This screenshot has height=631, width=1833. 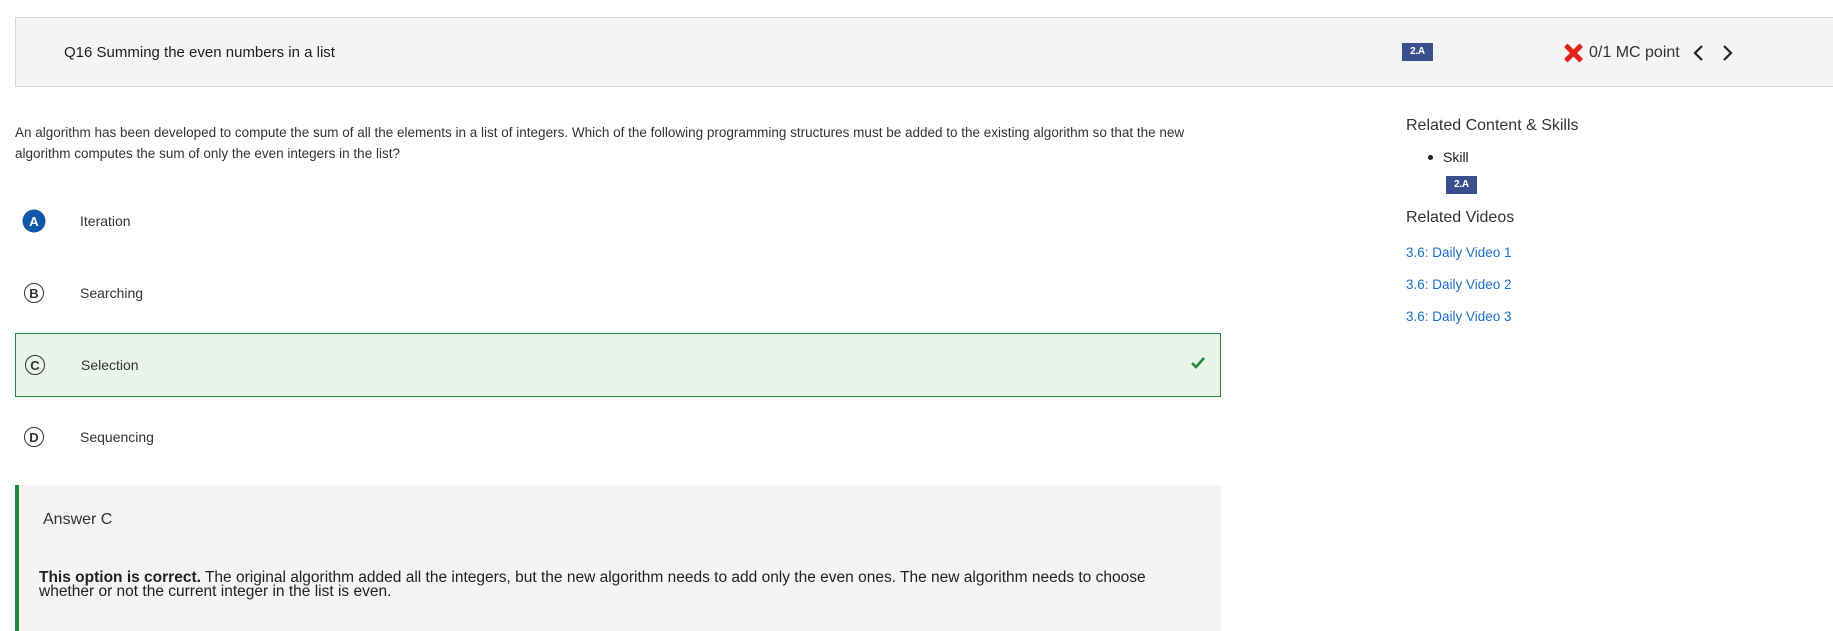 What do you see at coordinates (1459, 284) in the screenshot?
I see `video-link-2: 3.6: Daily Video 2` at bounding box center [1459, 284].